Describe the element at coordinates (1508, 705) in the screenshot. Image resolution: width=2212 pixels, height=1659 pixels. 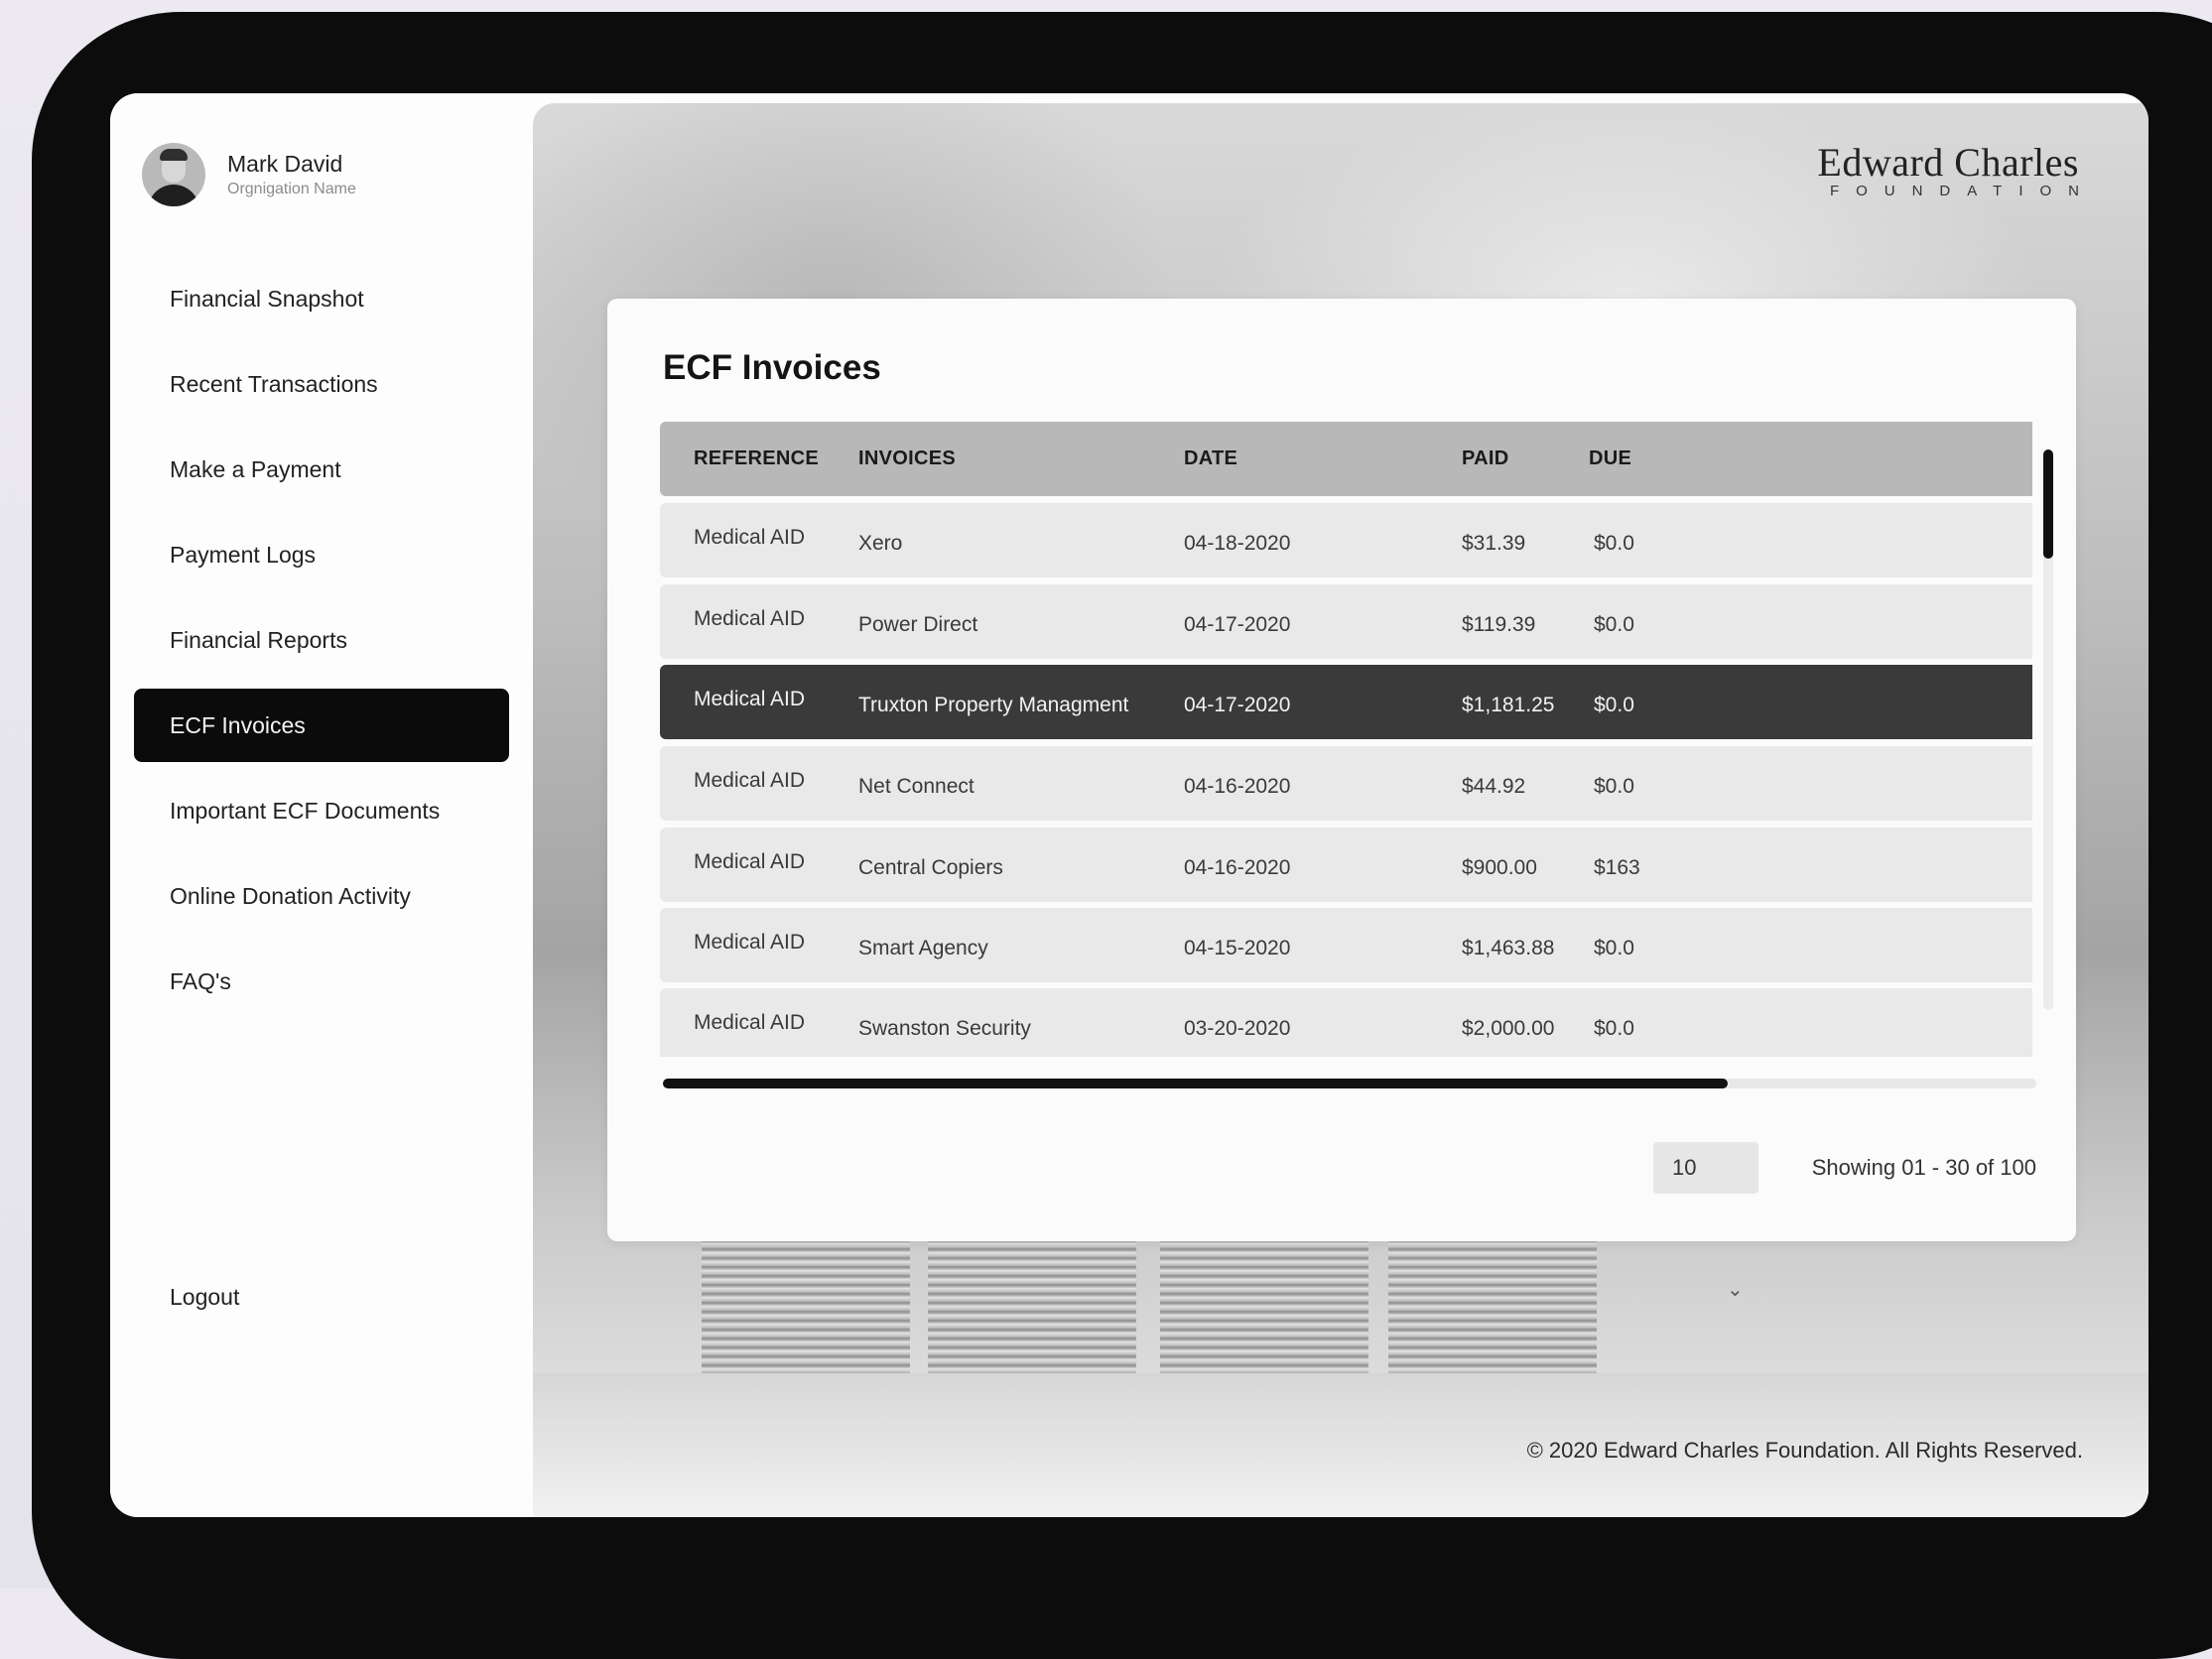
I see `cell-paid: $1,181.25` at that location.